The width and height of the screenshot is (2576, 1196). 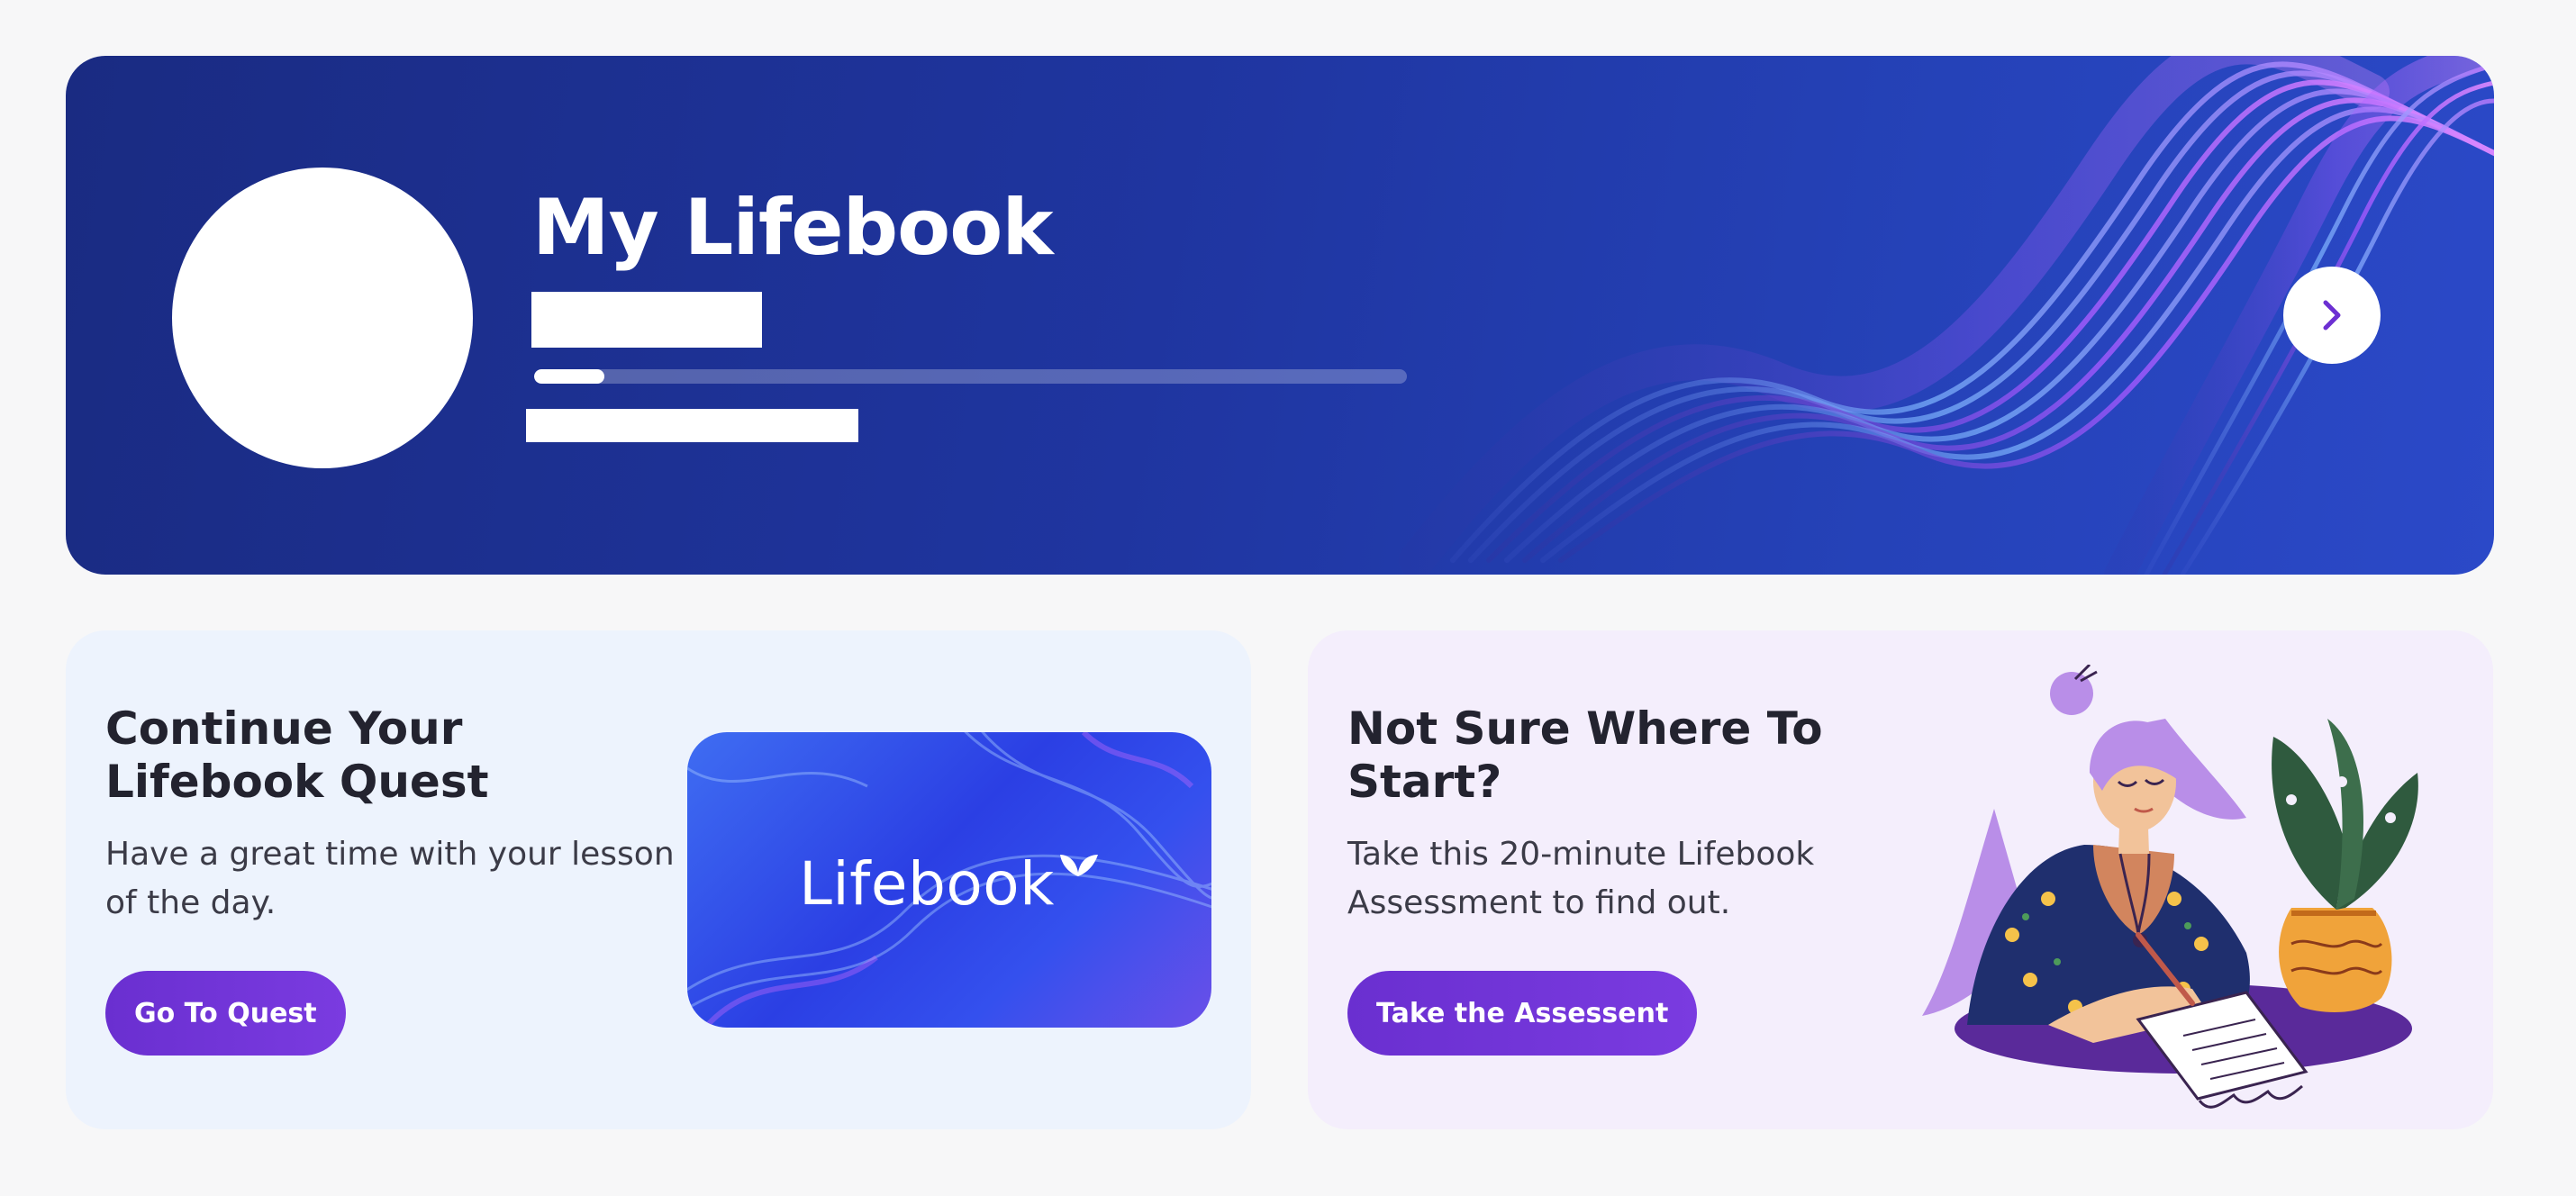 What do you see at coordinates (692, 425) in the screenshot?
I see `redacted-progress-label` at bounding box center [692, 425].